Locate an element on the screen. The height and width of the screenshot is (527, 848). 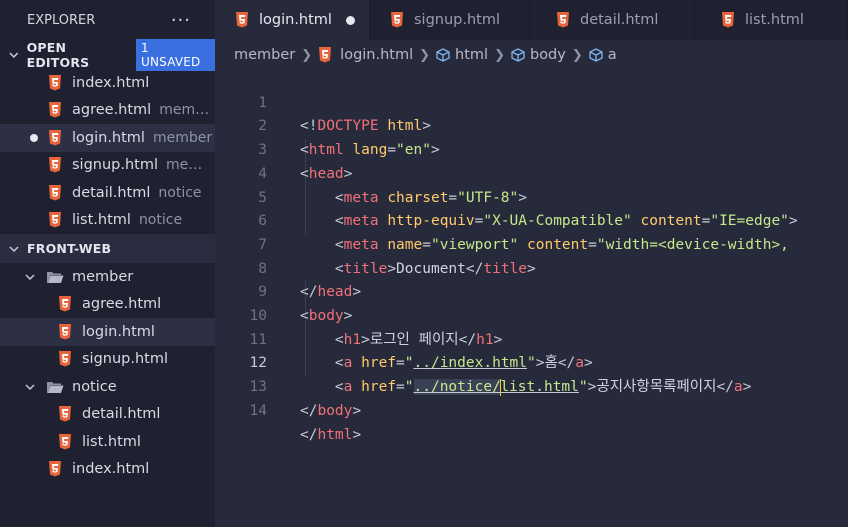
open-editors-header: OPEN EDITORS 1 UNSAVED is located at coordinates (107, 54).